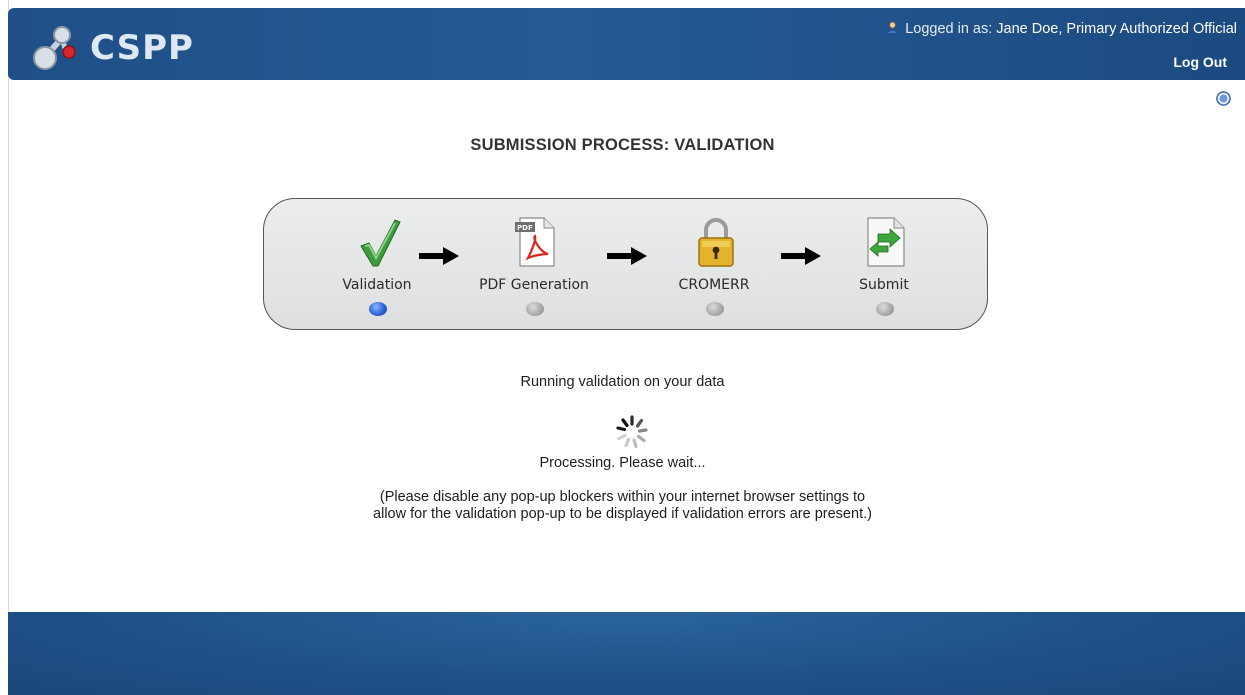 This screenshot has width=1245, height=695. What do you see at coordinates (622, 382) in the screenshot?
I see `running-validation-text: Running validation on your data` at bounding box center [622, 382].